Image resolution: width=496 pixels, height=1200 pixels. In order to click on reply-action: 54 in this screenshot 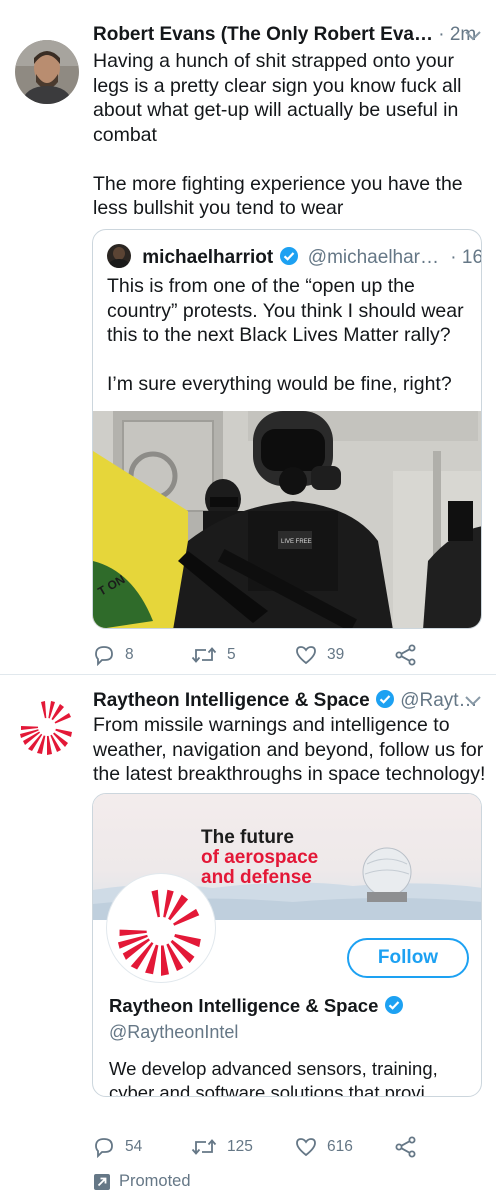, I will do `click(117, 1147)`.